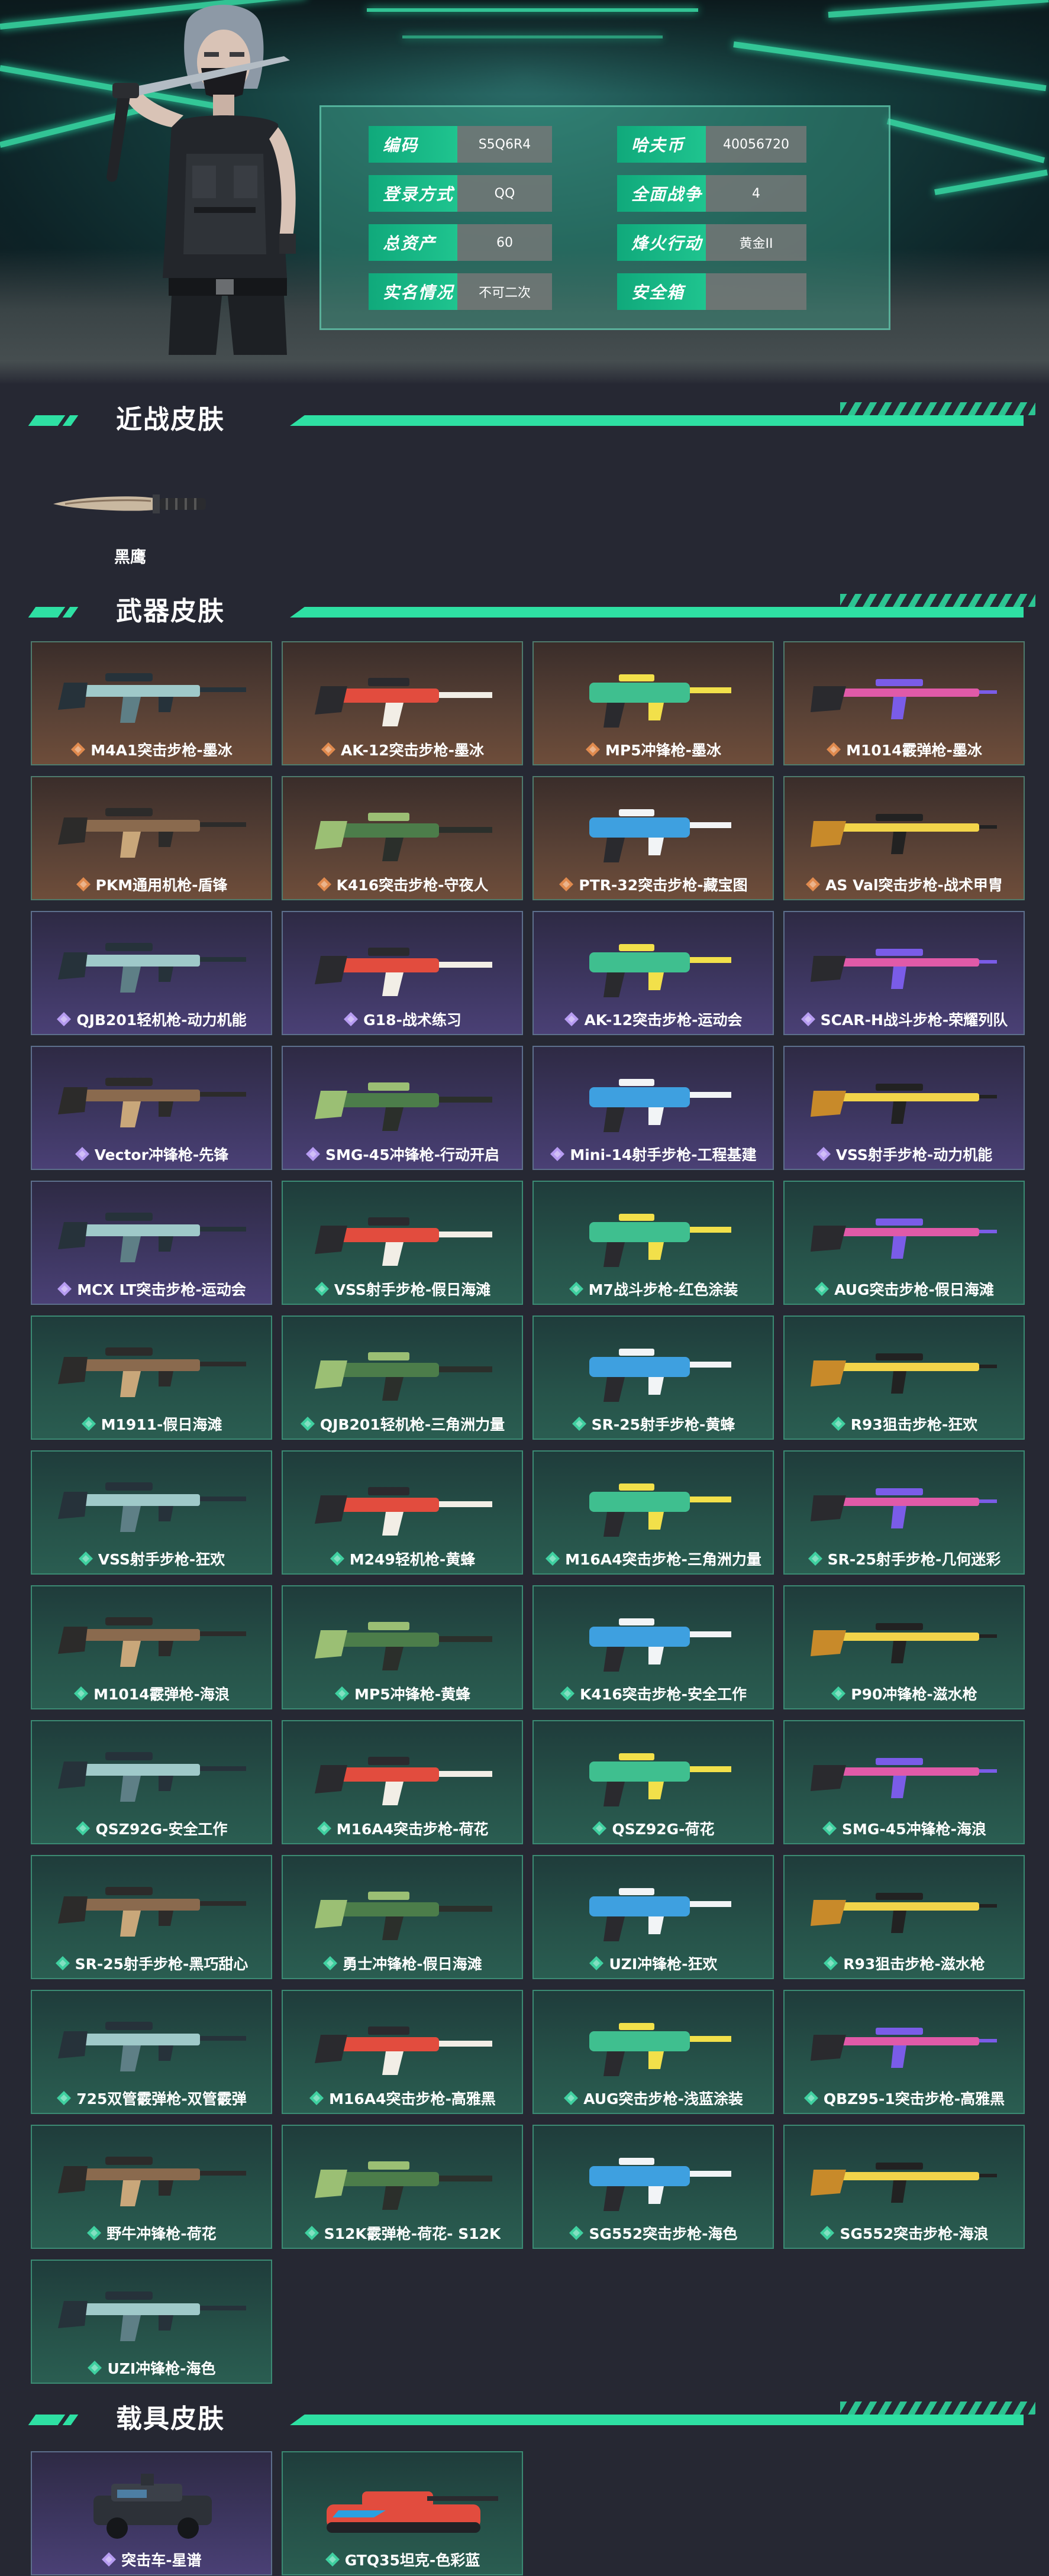  I want to click on weapon-skin-card: QJB201轻机枪-三角洲力量, so click(402, 1378).